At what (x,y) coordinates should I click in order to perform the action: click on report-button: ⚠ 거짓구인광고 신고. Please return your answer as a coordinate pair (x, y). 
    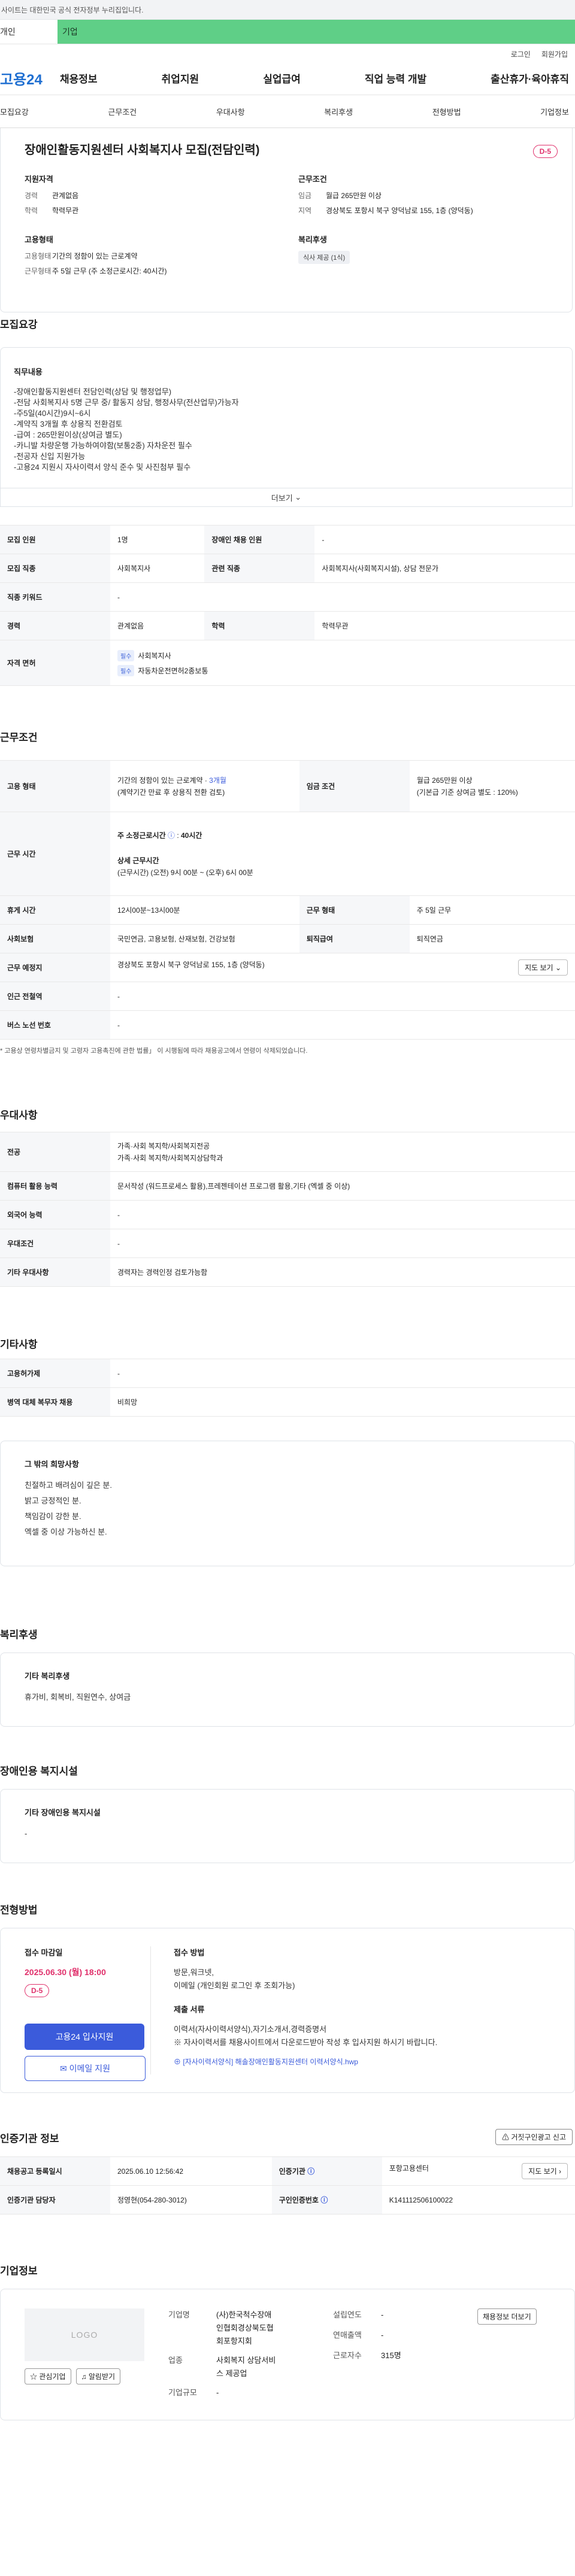
    Looking at the image, I should click on (534, 2137).